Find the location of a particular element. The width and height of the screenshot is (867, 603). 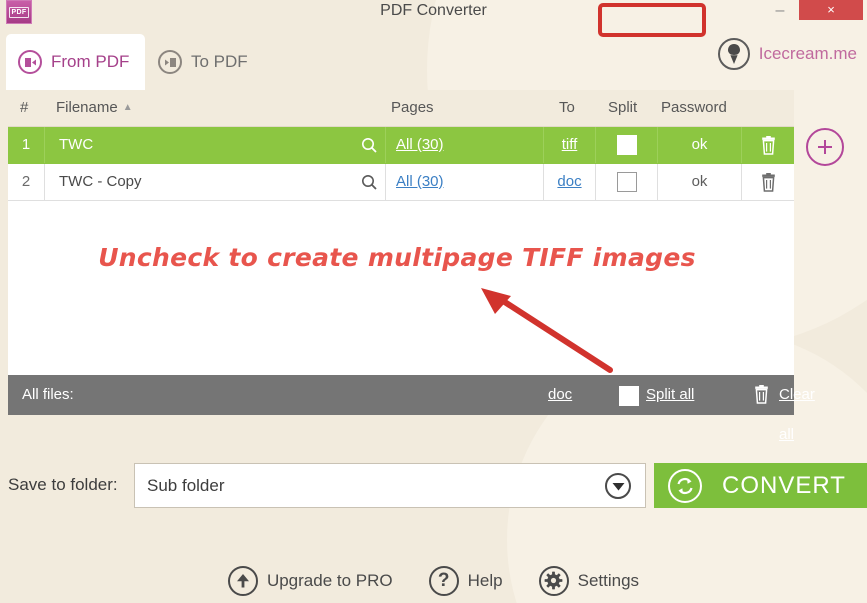

folder-dropdown-button is located at coordinates (618, 486).